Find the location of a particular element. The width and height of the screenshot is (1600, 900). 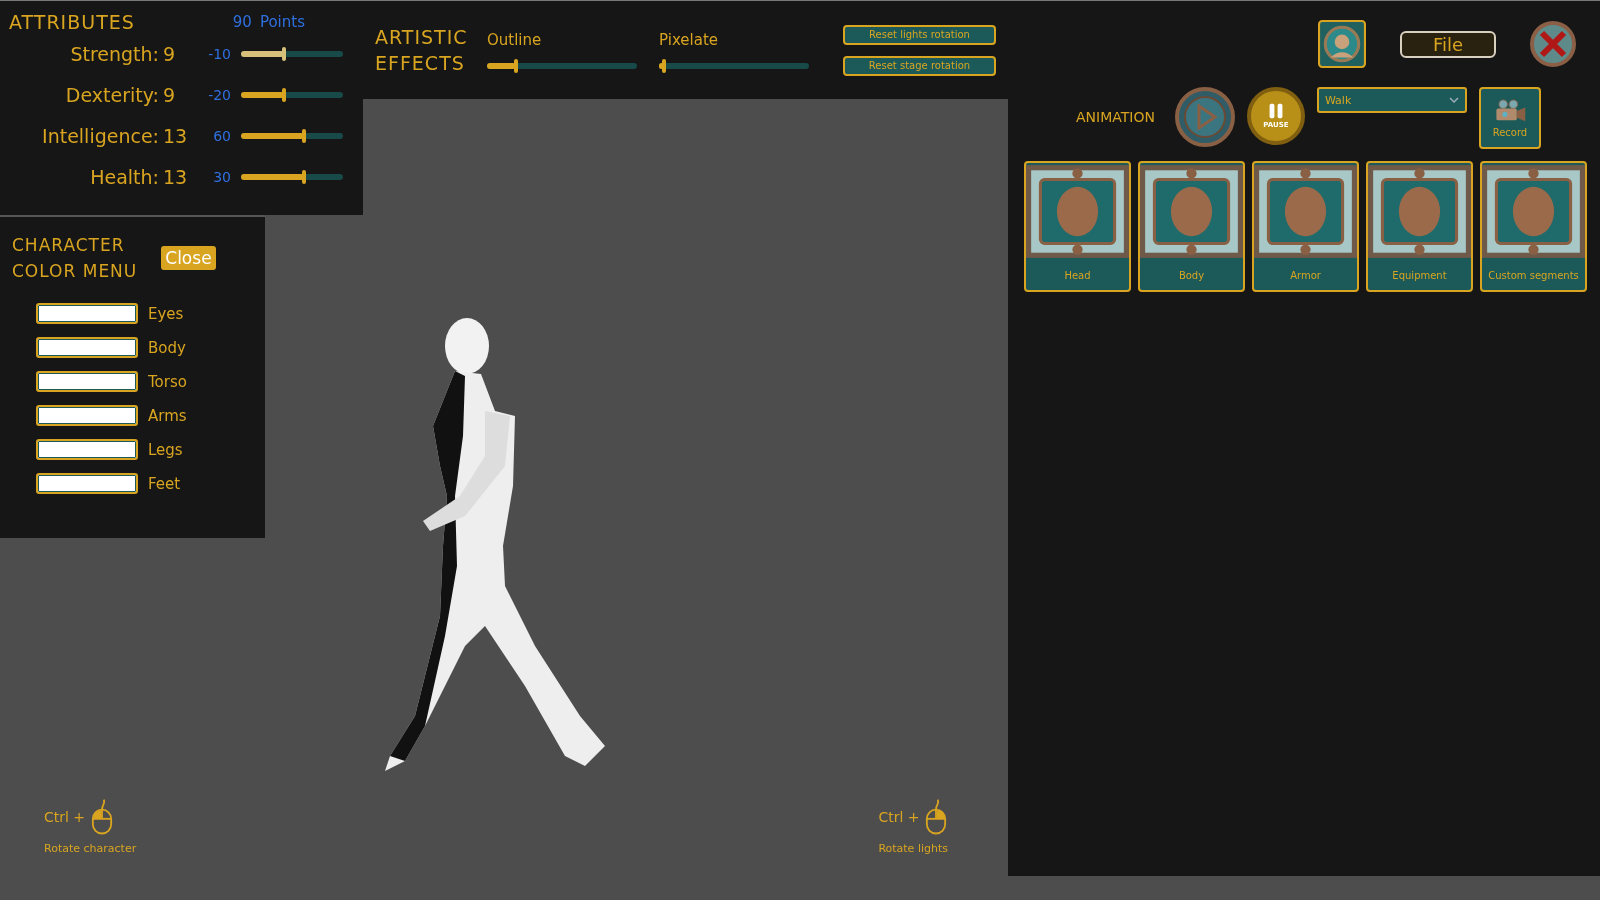

stat-modifier: -10 is located at coordinates (219, 53).